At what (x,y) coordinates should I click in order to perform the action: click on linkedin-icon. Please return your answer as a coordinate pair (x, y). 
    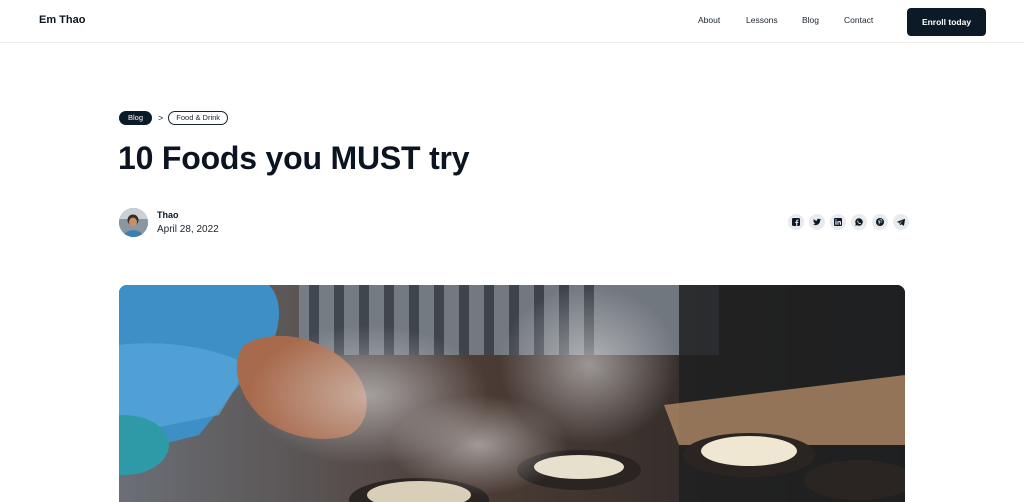
    Looking at the image, I should click on (838, 222).